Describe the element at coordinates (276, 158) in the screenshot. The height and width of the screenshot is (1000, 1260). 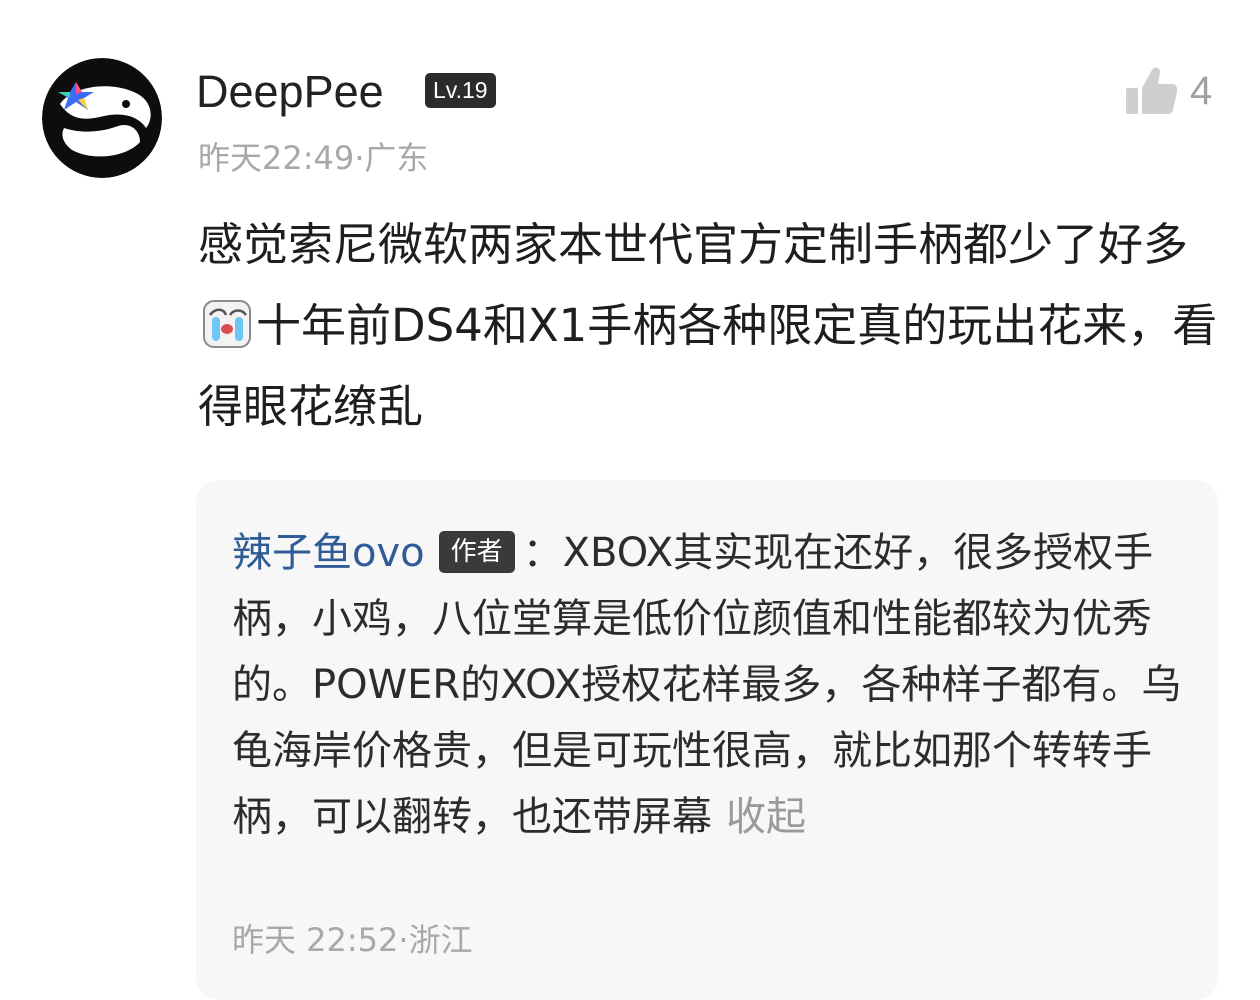
I see `comment-time: 昨天22:49` at that location.